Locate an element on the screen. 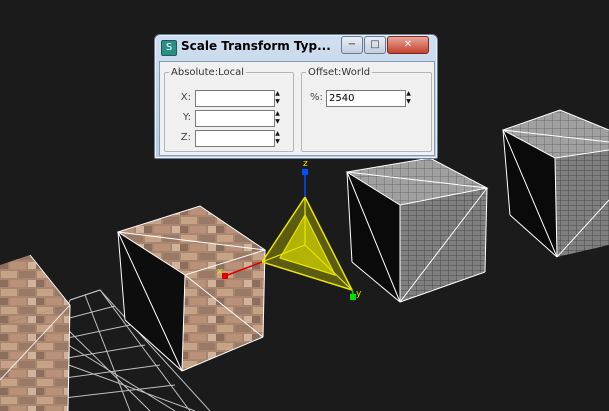 Image resolution: width=609 pixels, height=411 pixels. percent-spinner: ▲ ▼ is located at coordinates (408, 98).